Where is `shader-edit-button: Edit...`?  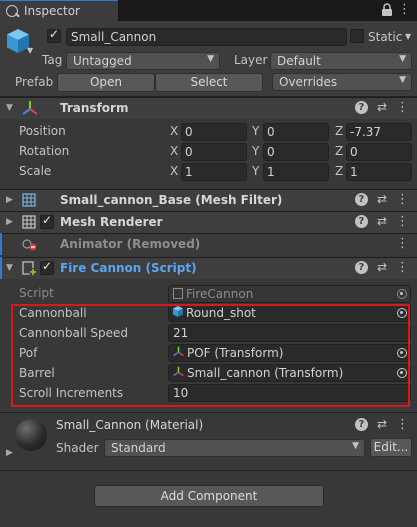 shader-edit-button: Edit... is located at coordinates (391, 447).